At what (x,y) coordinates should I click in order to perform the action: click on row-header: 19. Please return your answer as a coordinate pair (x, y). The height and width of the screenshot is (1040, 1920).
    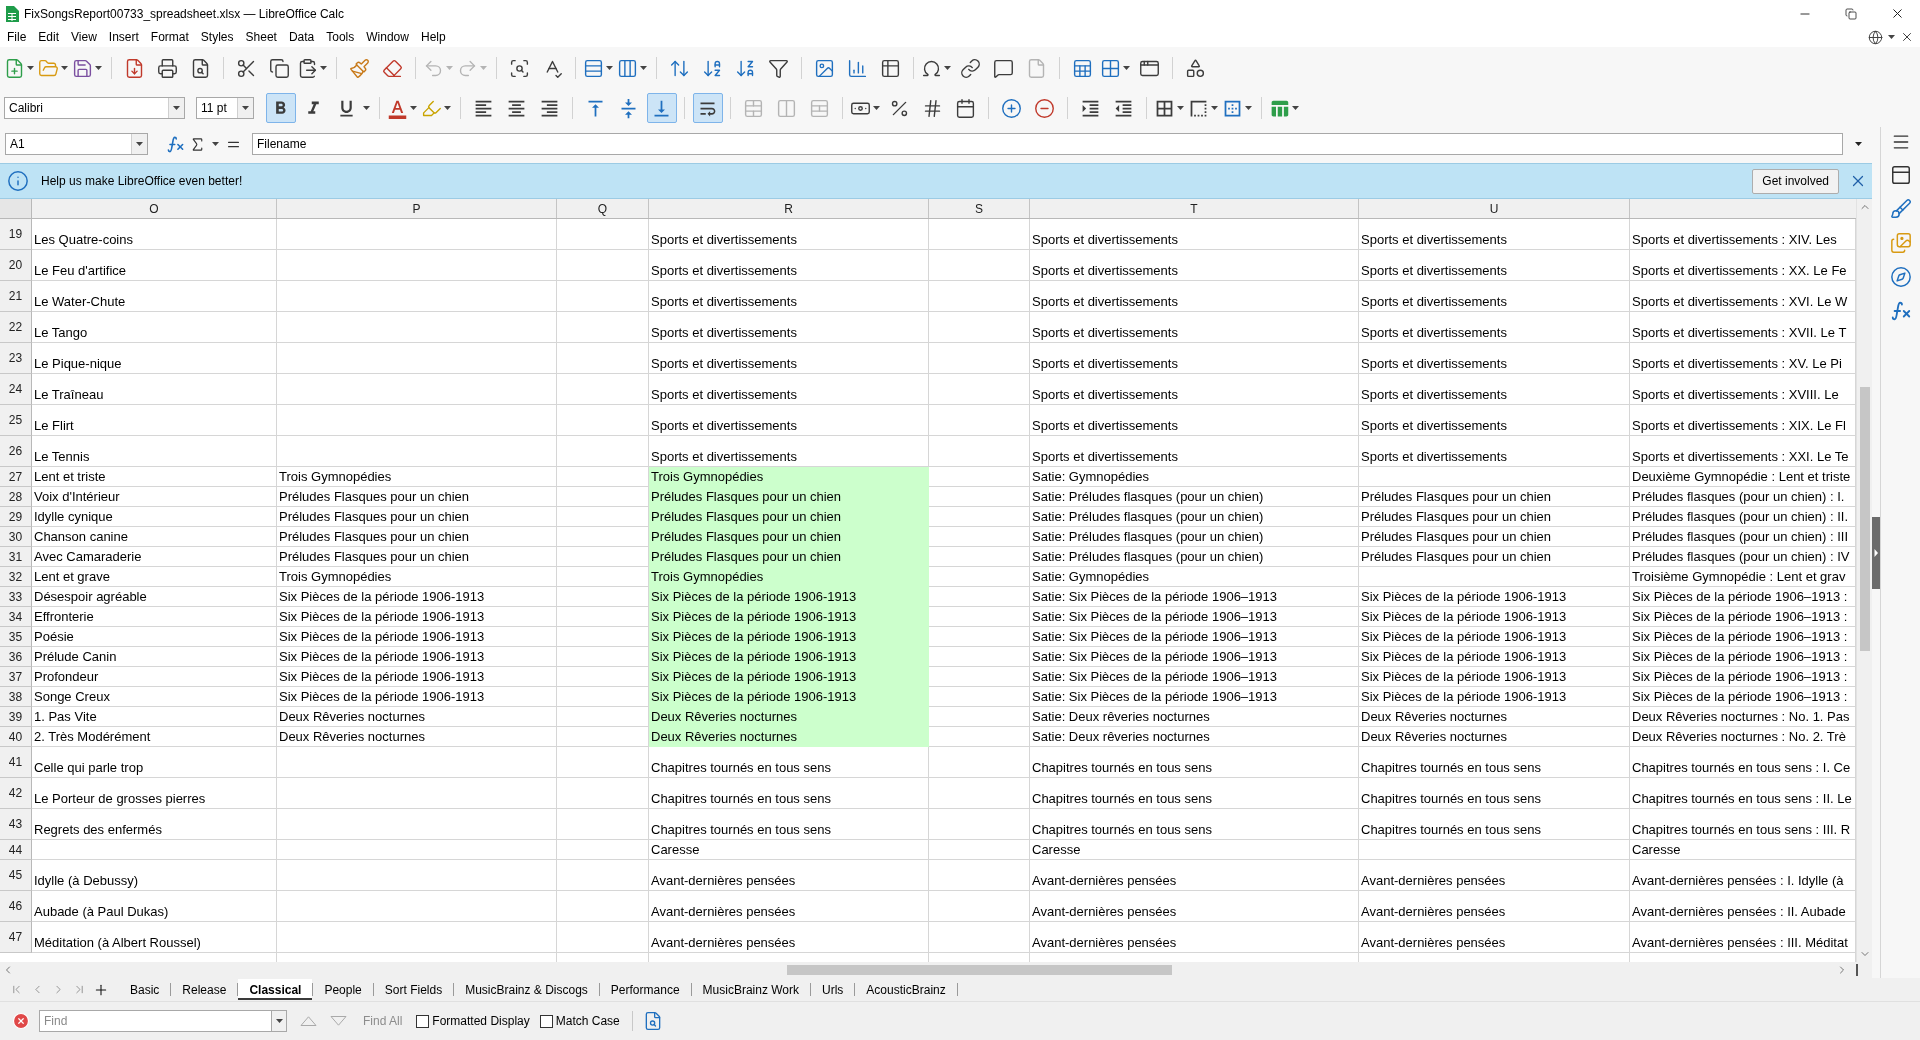
    Looking at the image, I should click on (16, 234).